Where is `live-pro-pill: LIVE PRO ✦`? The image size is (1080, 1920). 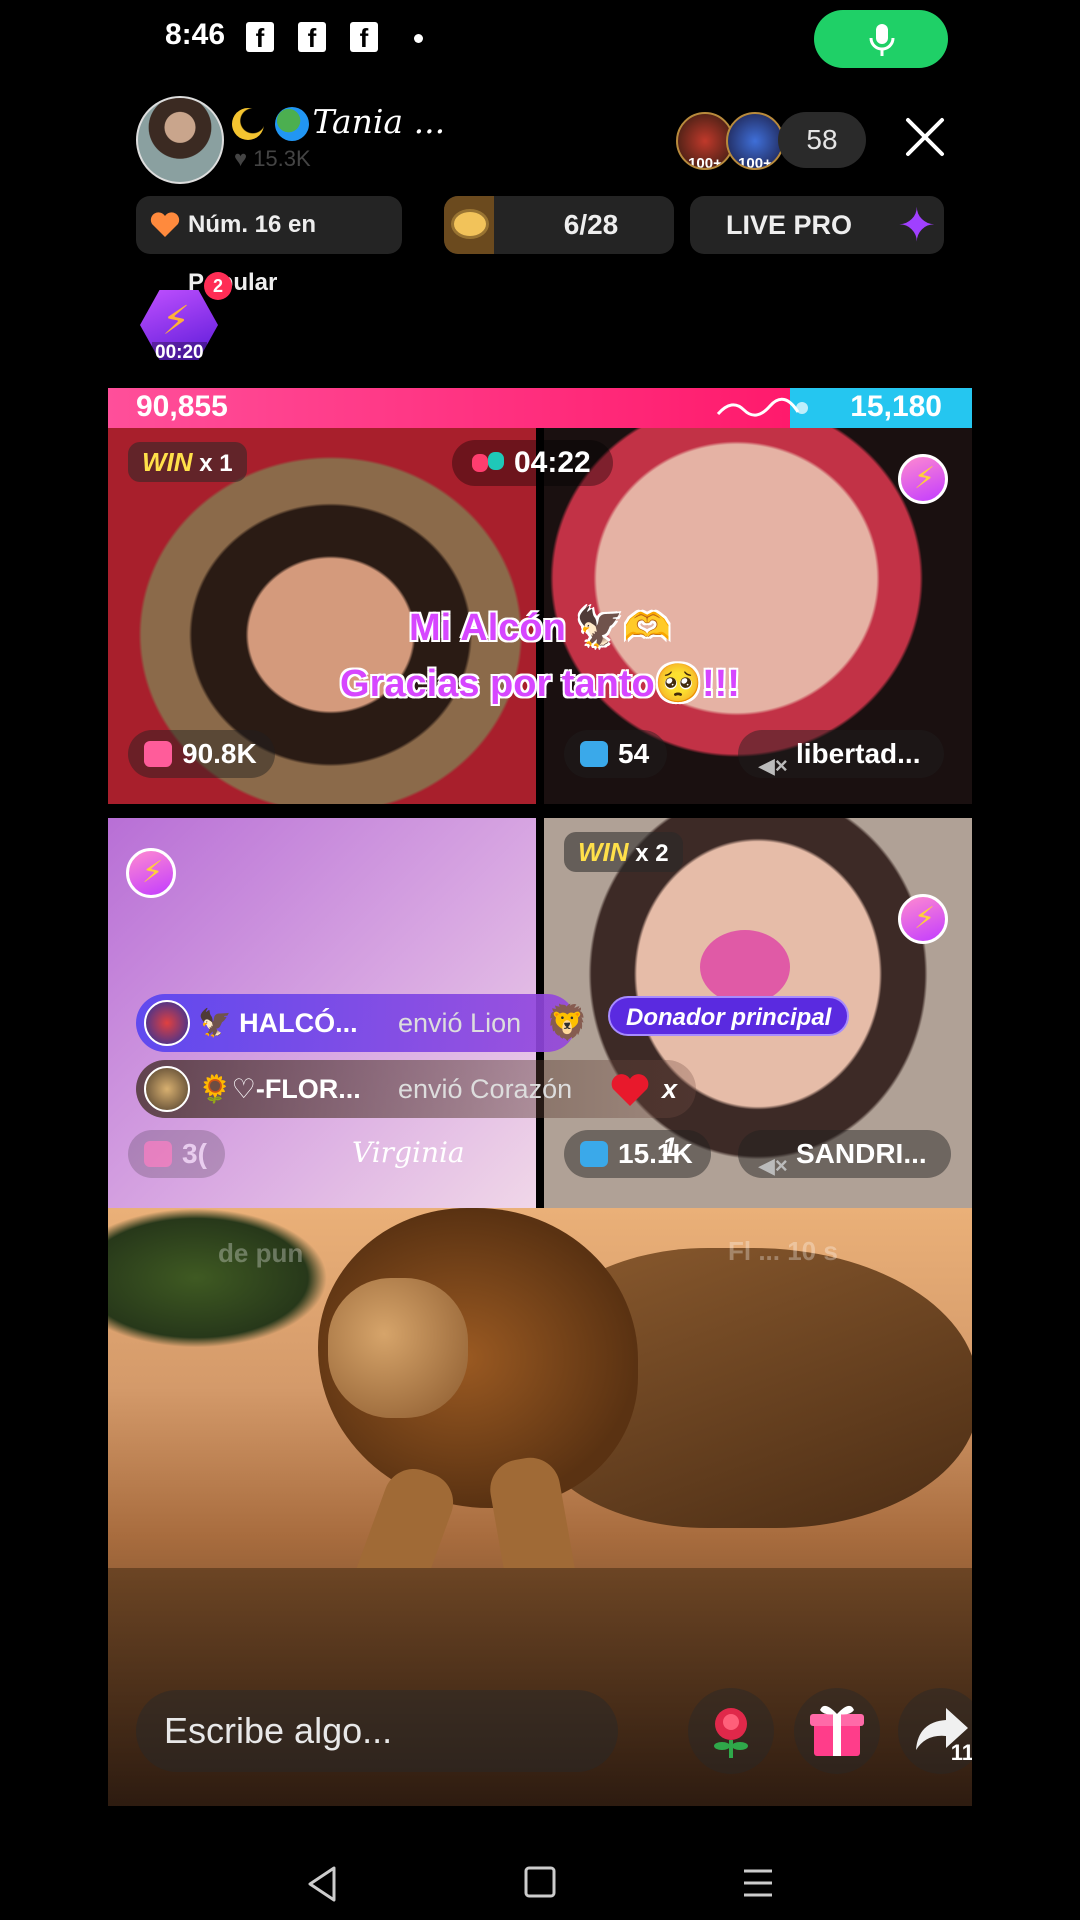 live-pro-pill: LIVE PRO ✦ is located at coordinates (817, 225).